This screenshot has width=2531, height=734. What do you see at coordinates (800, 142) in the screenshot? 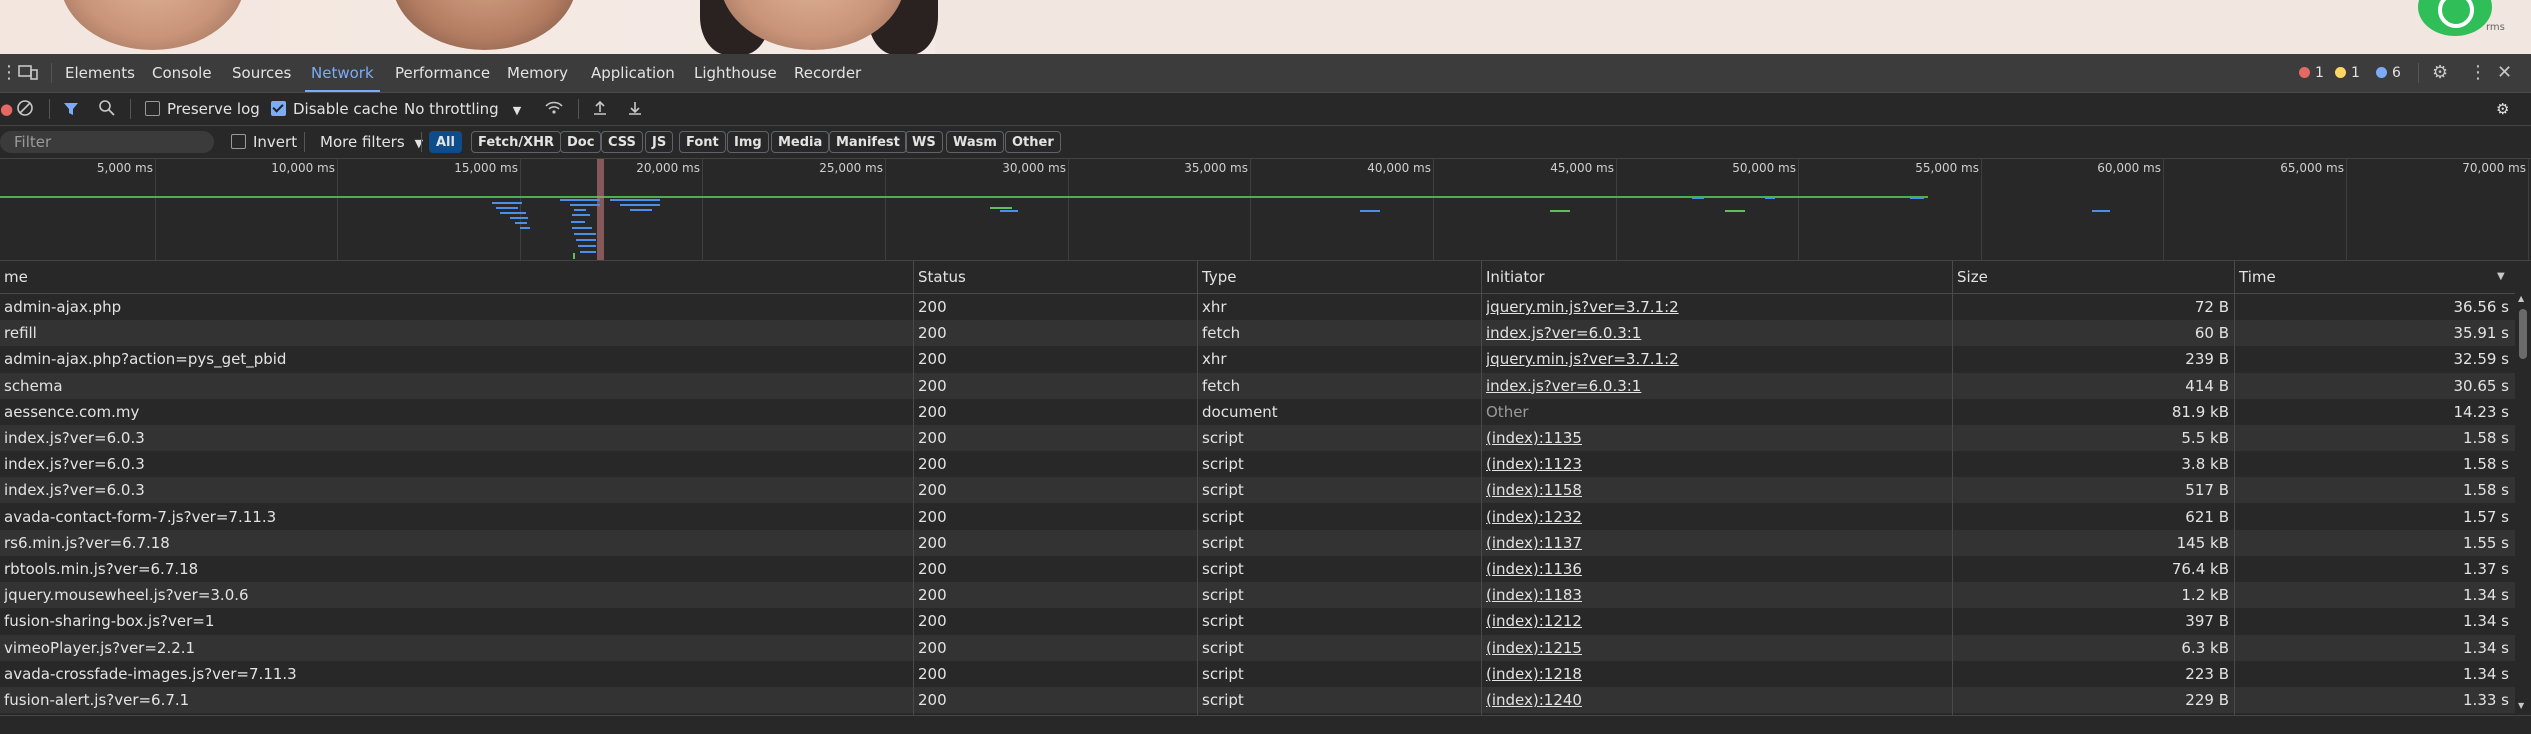
I see `filter-chip-media: Media` at bounding box center [800, 142].